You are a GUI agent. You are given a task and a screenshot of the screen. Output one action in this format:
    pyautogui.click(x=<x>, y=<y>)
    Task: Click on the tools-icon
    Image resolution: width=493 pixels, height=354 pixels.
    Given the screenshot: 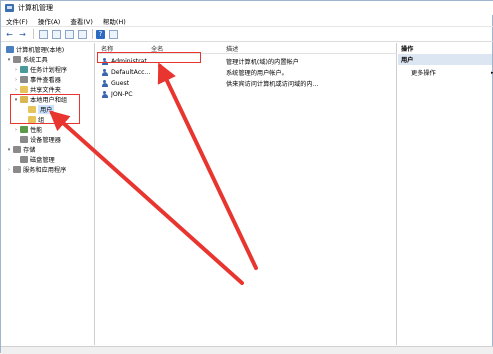 What is the action you would take?
    pyautogui.click(x=17, y=59)
    